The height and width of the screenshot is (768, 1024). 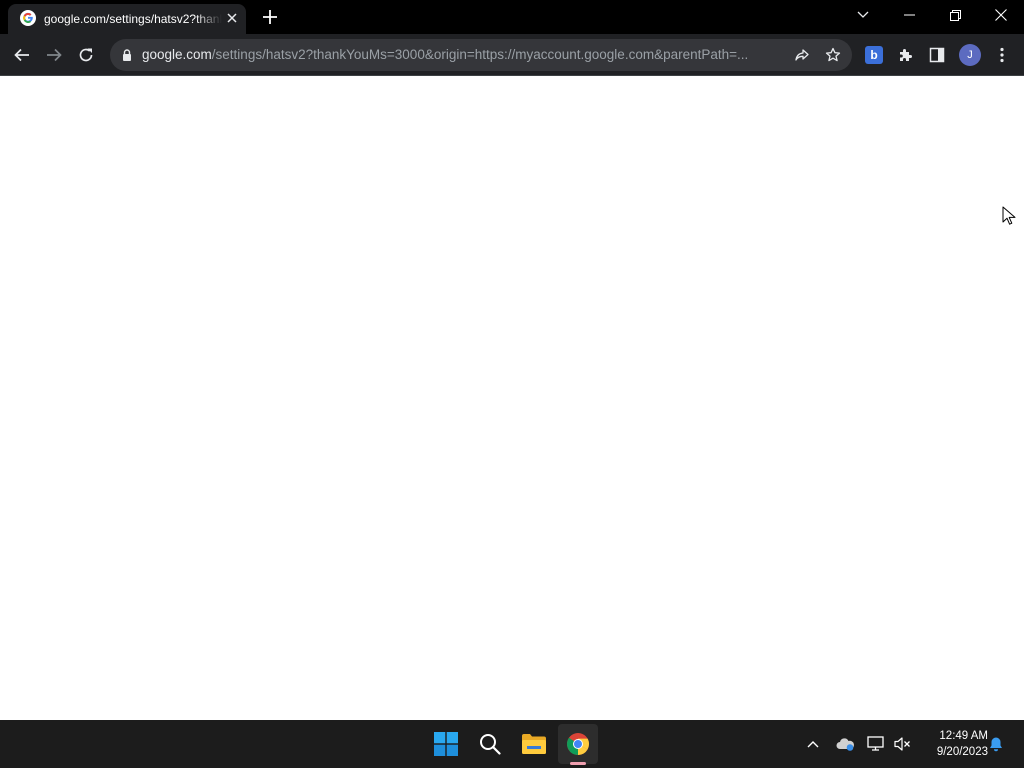 I want to click on arrow-left-icon, so click(x=21, y=55).